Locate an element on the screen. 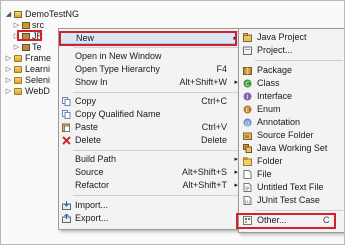 Image resolution: width=345 pixels, height=245 pixels. svg-text: Ju is located at coordinates (247, 203).